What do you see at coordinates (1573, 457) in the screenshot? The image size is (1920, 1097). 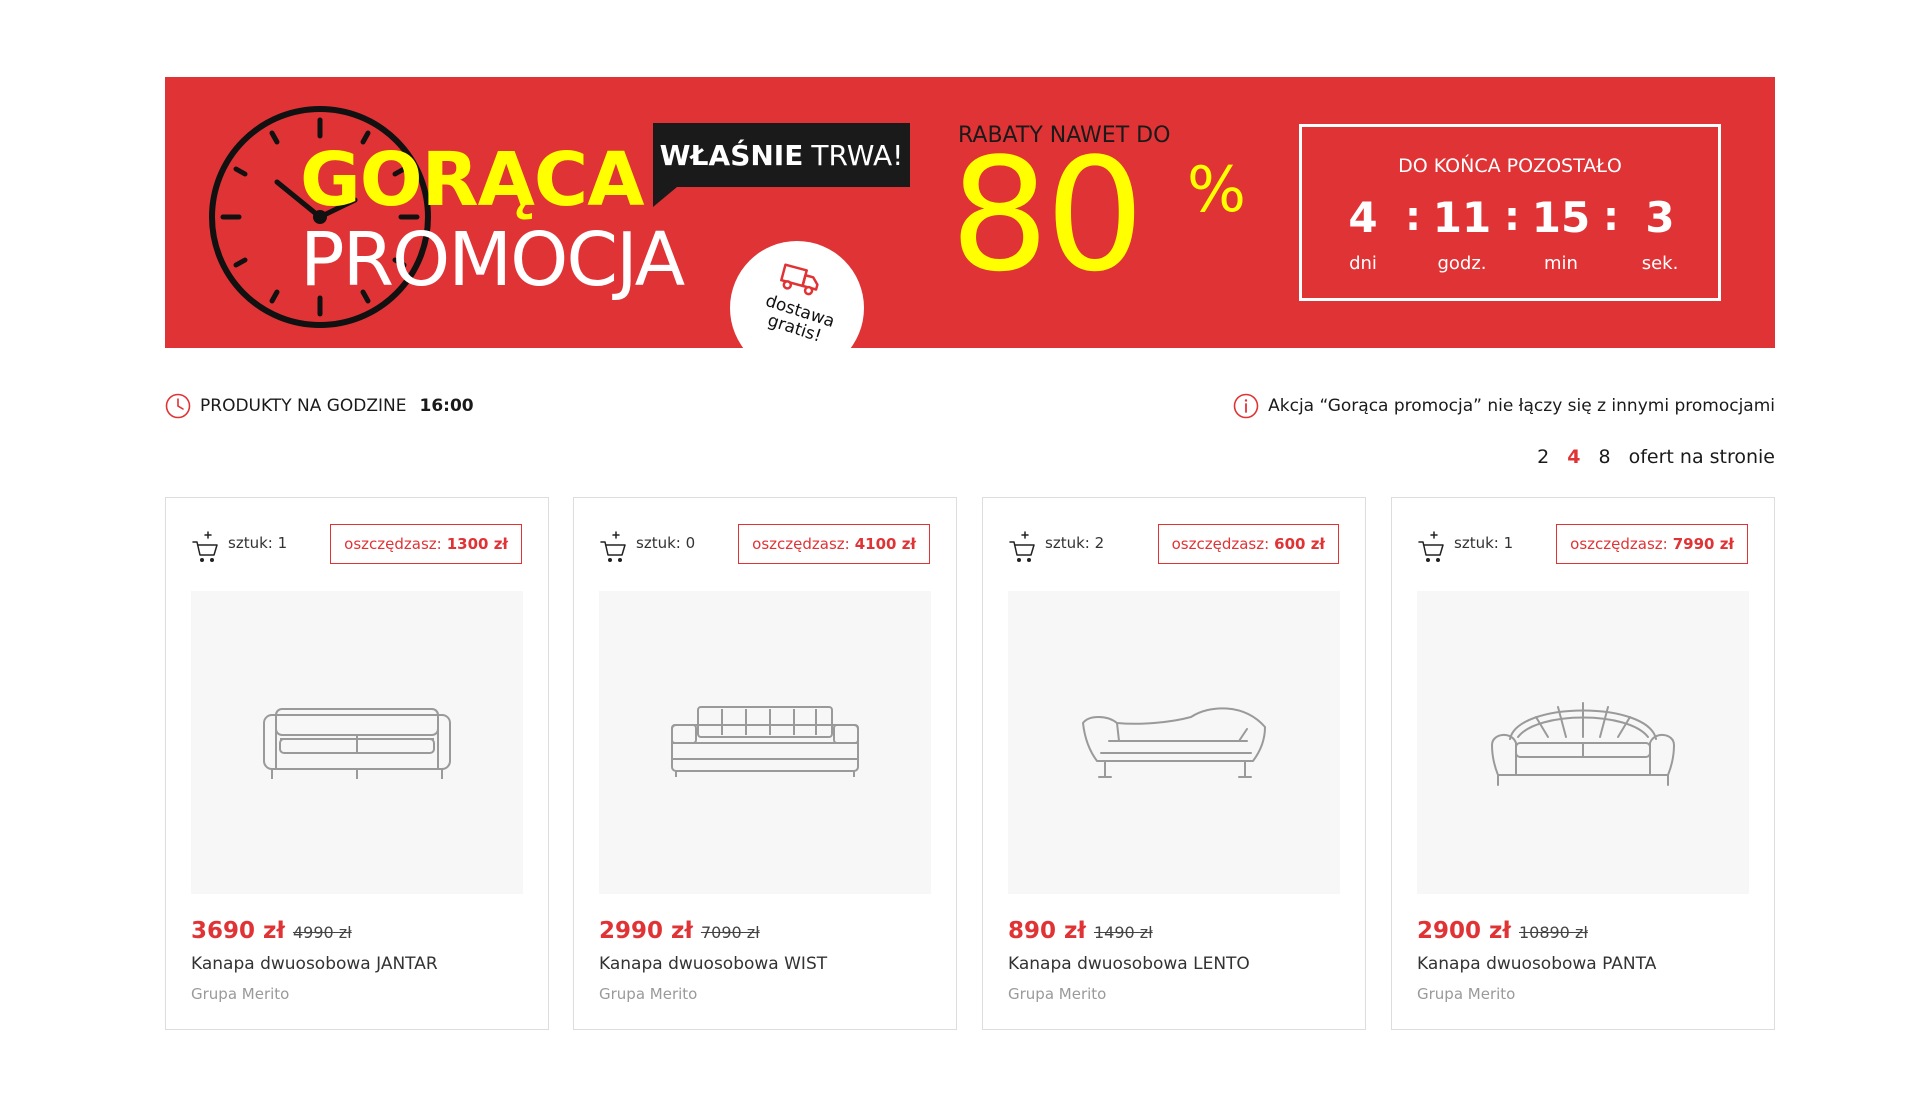 I see `per-page-option-4: 4` at bounding box center [1573, 457].